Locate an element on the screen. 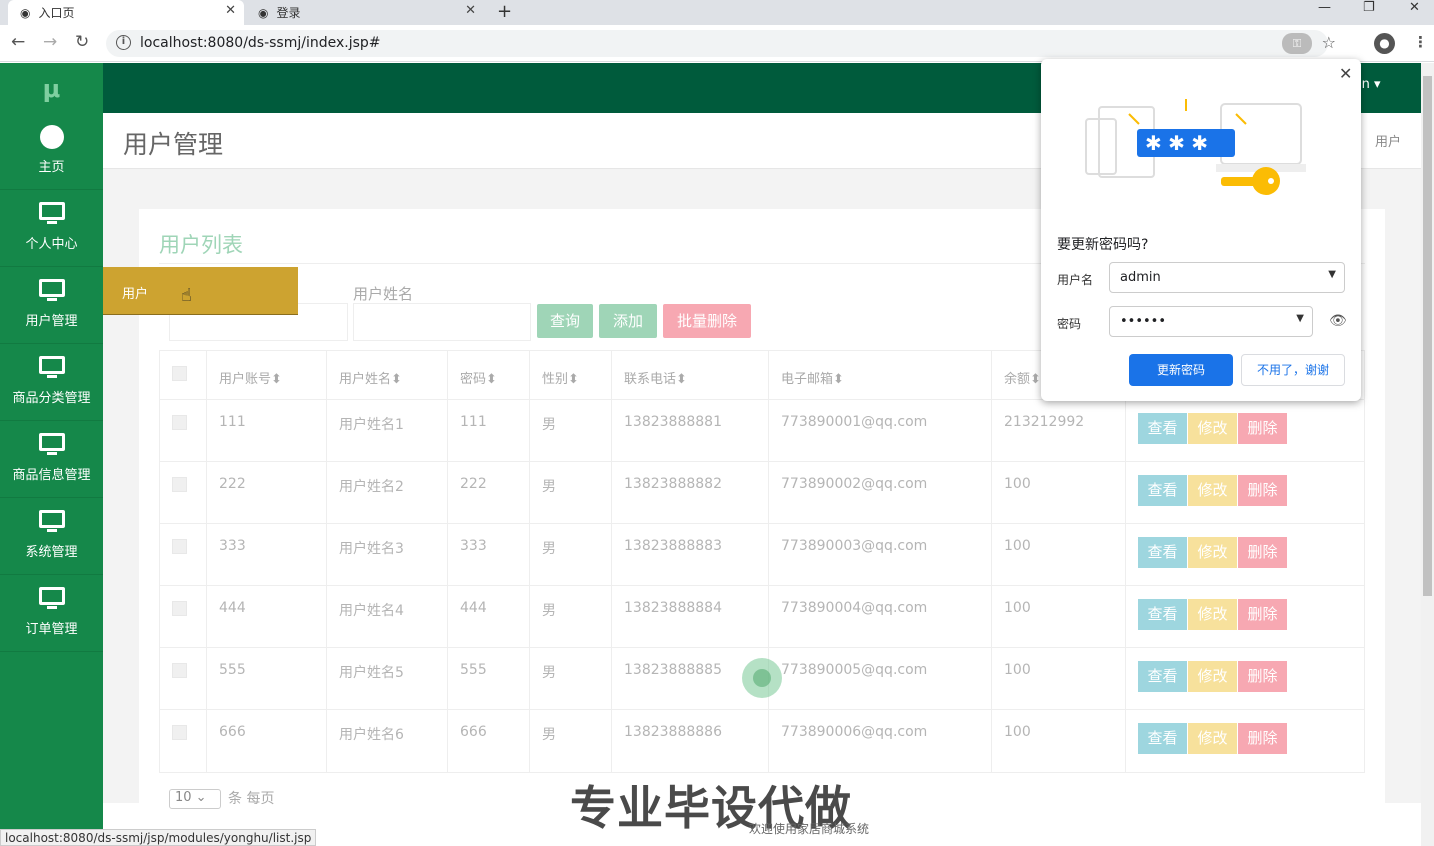  column-header-email: 电子邮箱⬍ is located at coordinates (812, 377).